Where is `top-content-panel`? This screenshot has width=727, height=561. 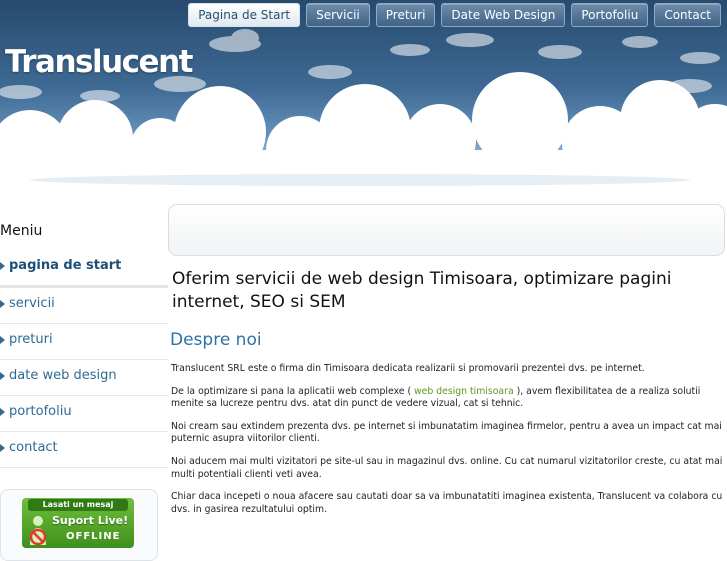 top-content-panel is located at coordinates (446, 230).